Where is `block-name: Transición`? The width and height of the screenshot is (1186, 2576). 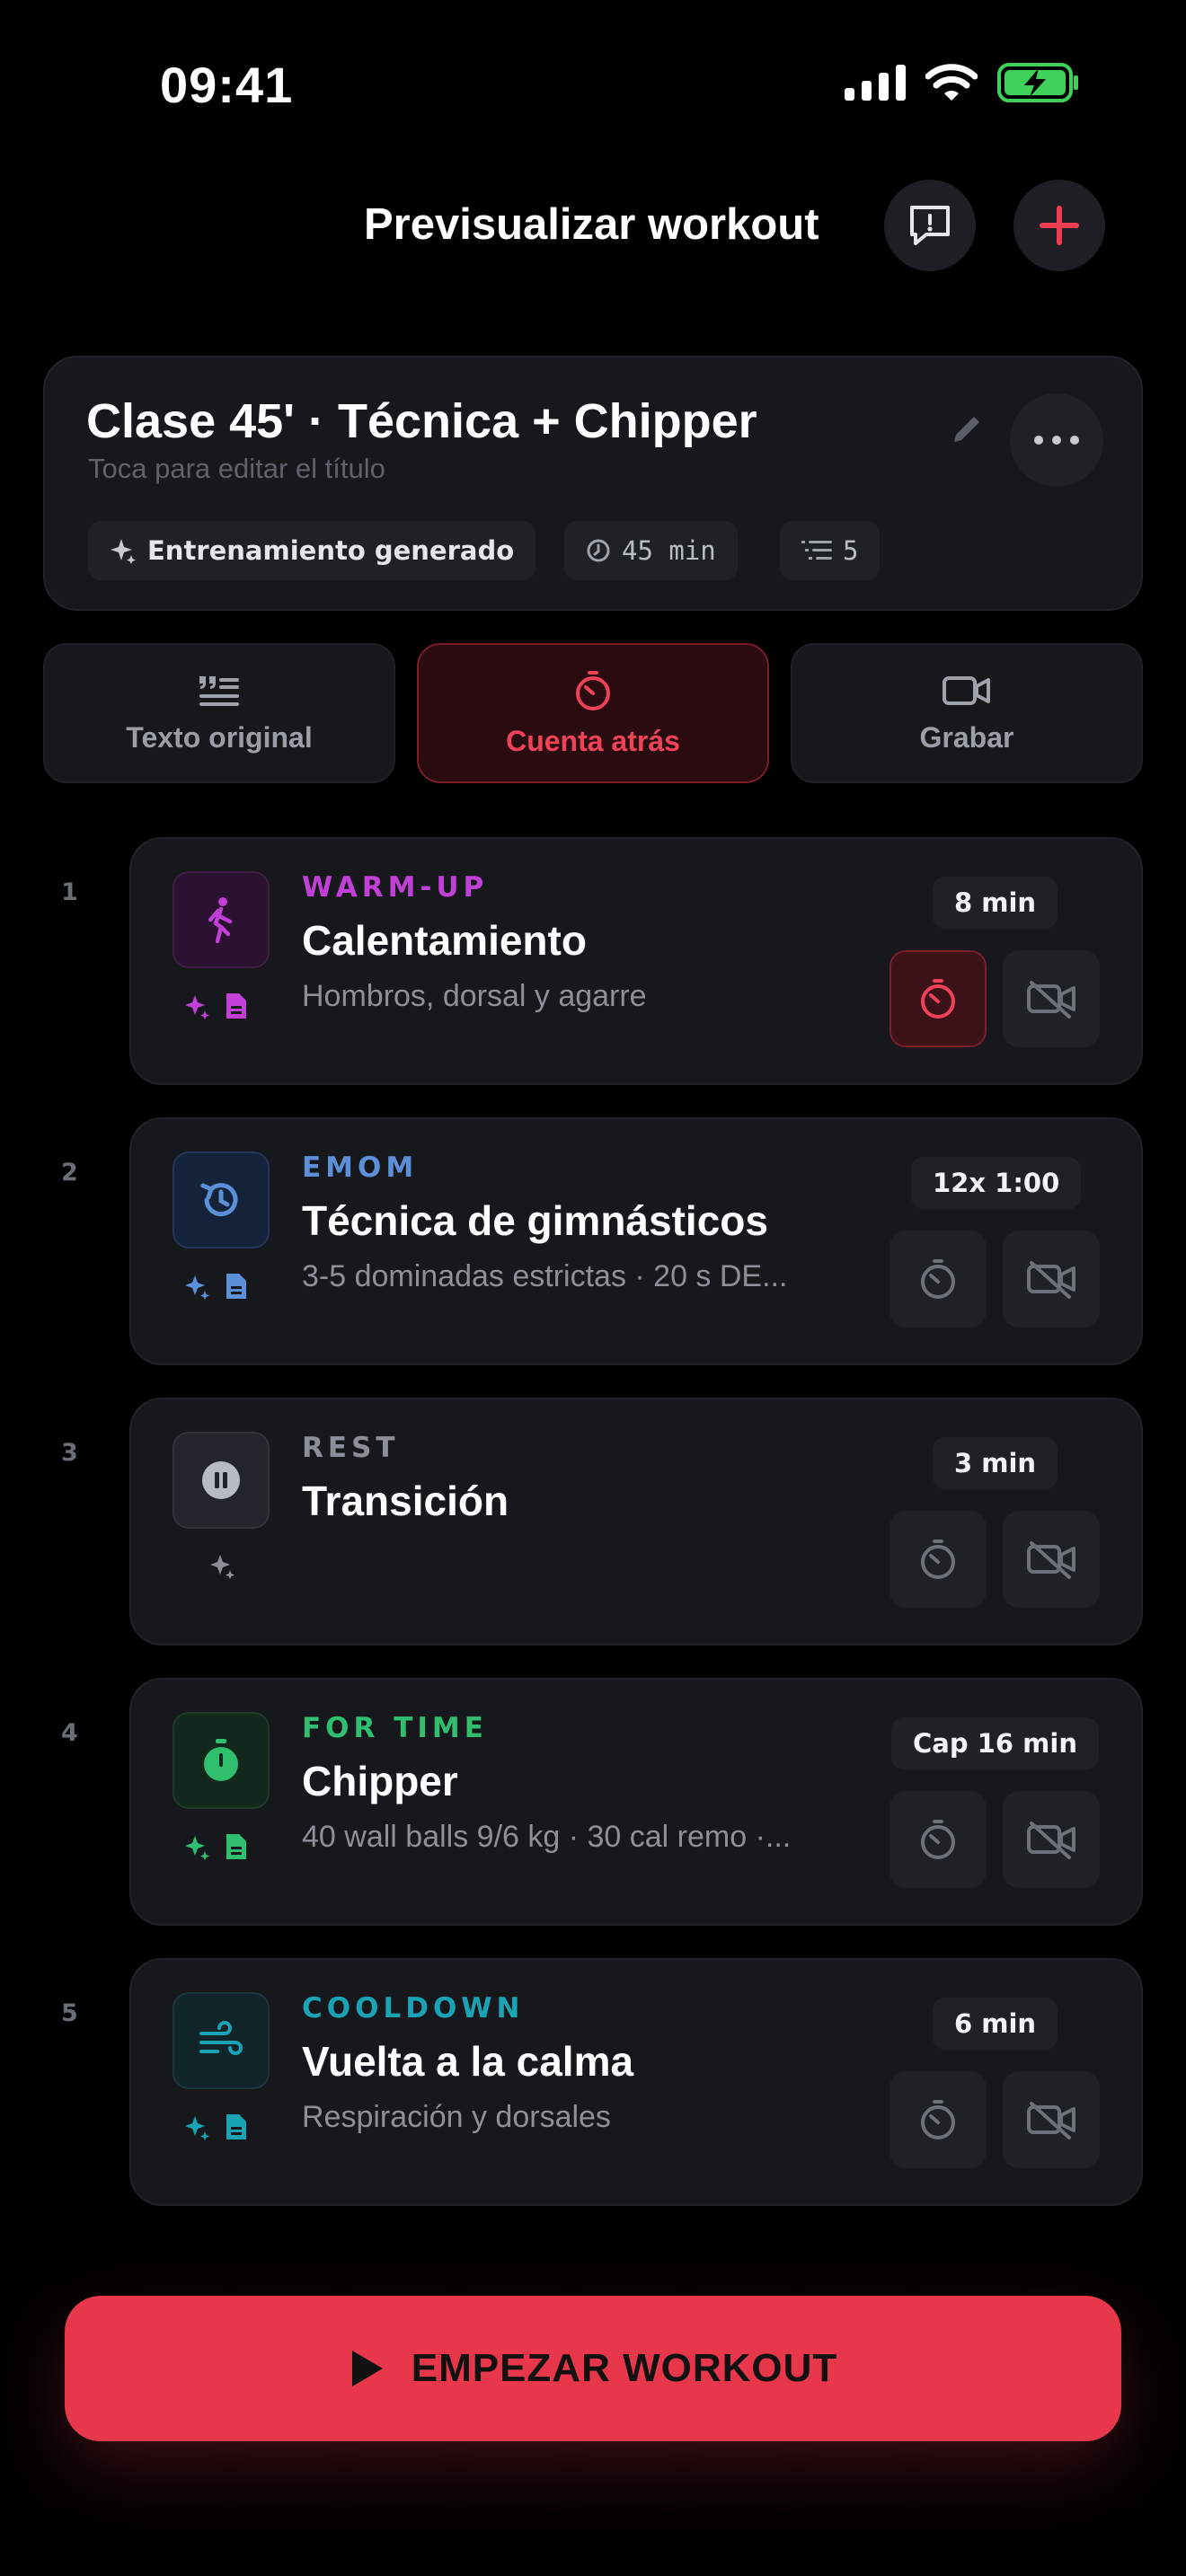
block-name: Transición is located at coordinates (405, 1501).